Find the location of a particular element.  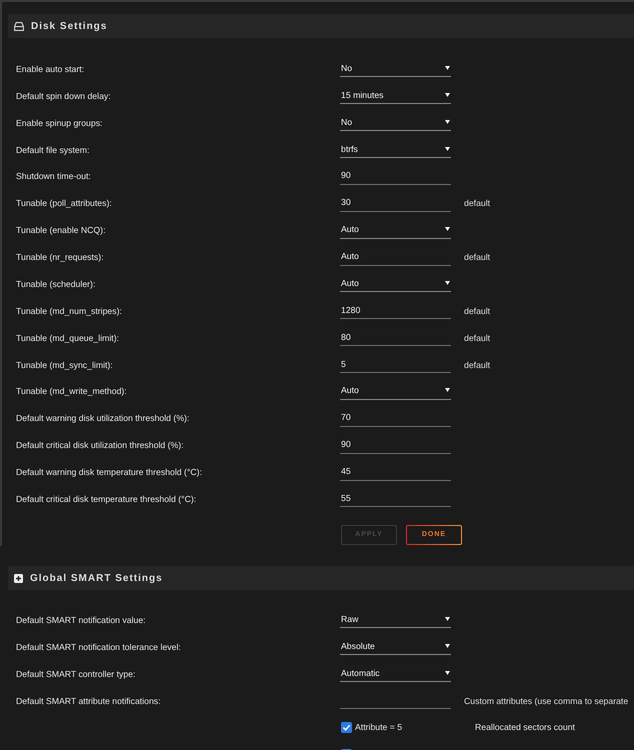

field-label: Tunable (poll_attributes): is located at coordinates (64, 203).